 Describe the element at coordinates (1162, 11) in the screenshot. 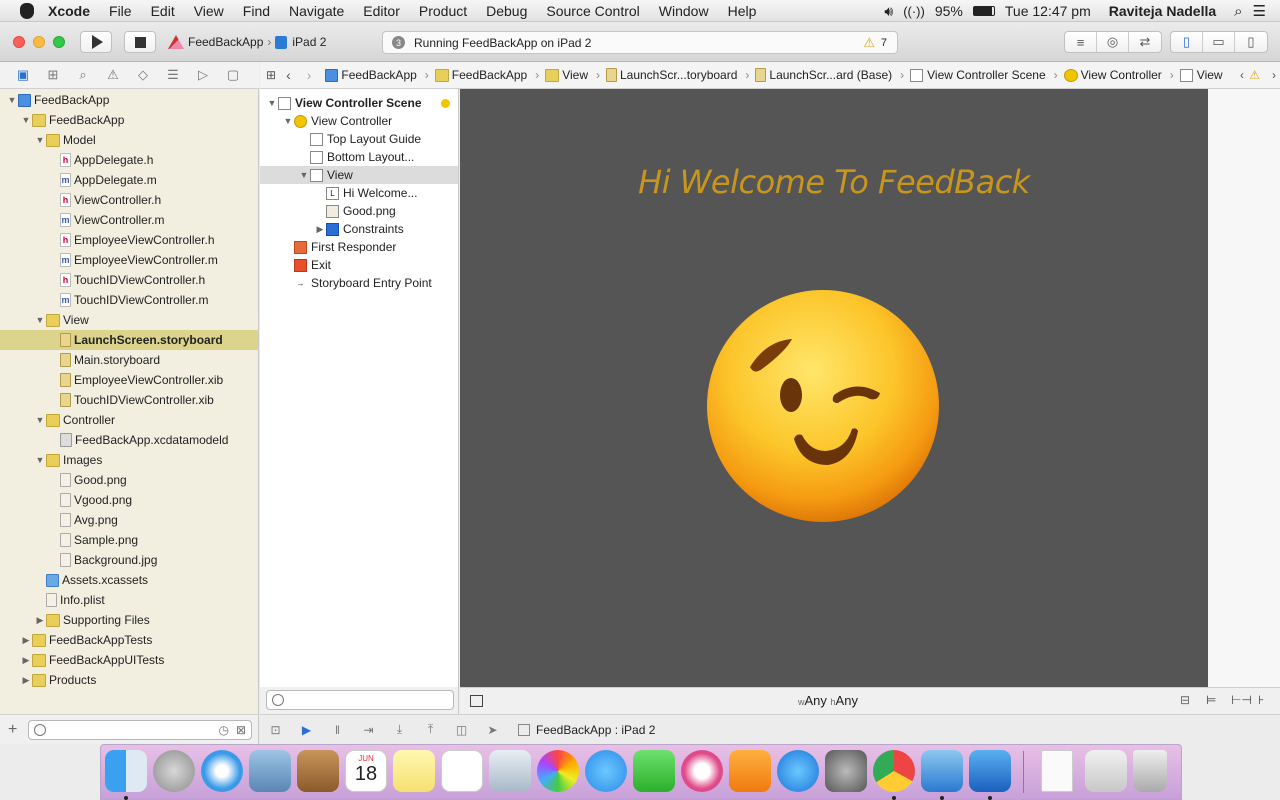

I see `user-name: Raviteja Nadella` at that location.